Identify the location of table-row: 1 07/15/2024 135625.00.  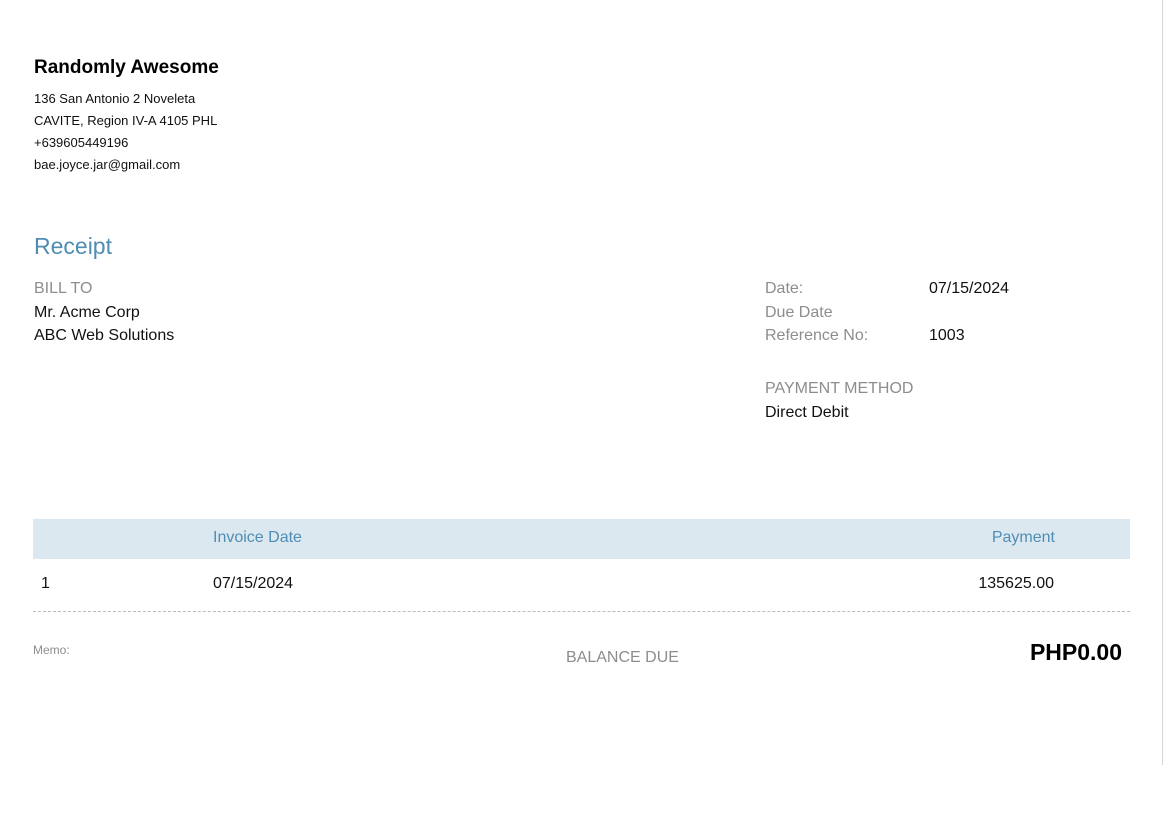
(581, 585).